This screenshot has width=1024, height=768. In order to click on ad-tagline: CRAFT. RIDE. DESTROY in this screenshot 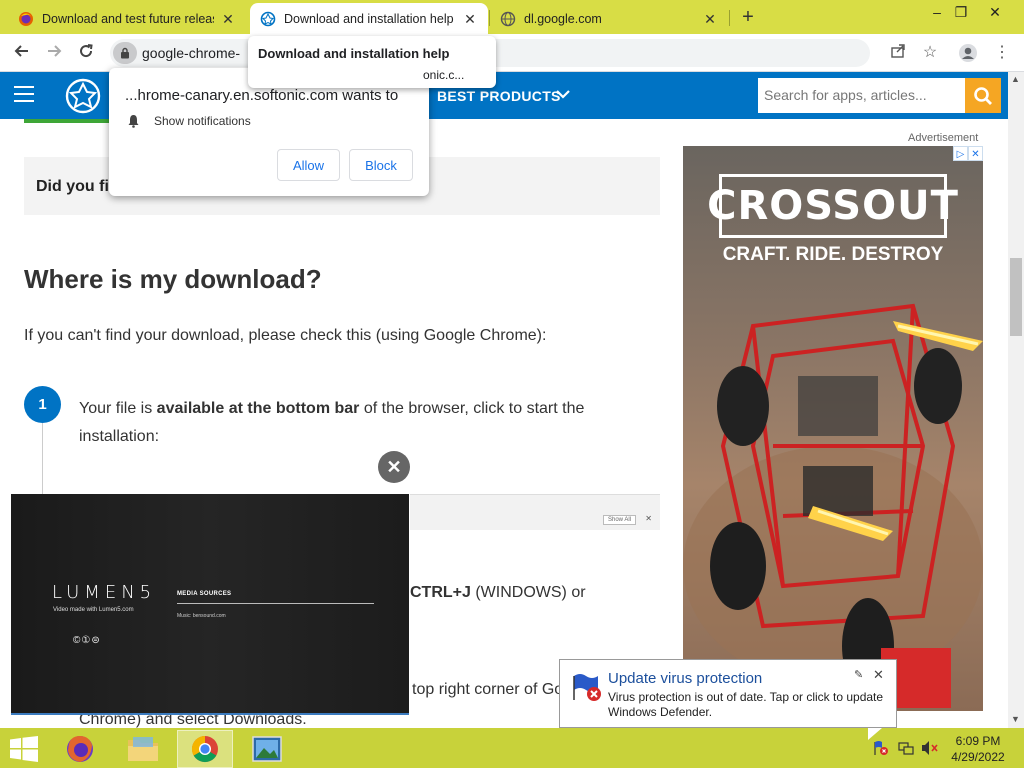, I will do `click(833, 254)`.